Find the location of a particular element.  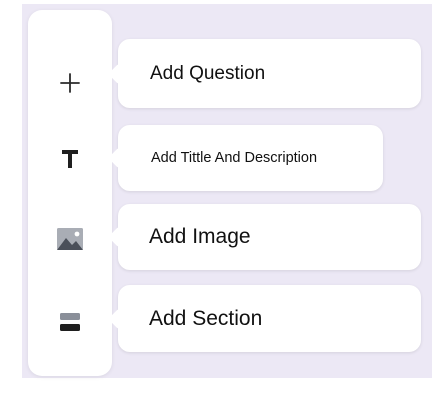

image-icon is located at coordinates (70, 239).